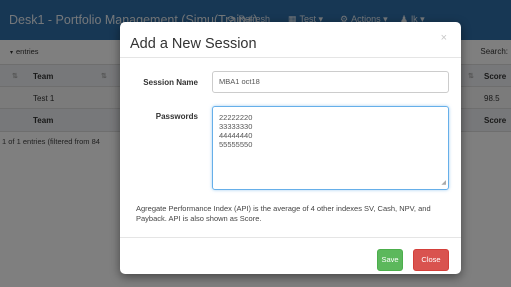  I want to click on footer-divider, so click(290, 237).